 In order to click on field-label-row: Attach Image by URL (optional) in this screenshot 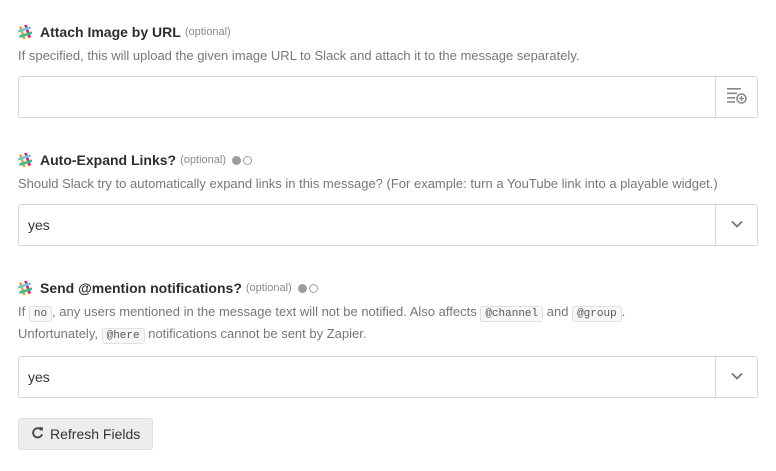, I will do `click(387, 32)`.